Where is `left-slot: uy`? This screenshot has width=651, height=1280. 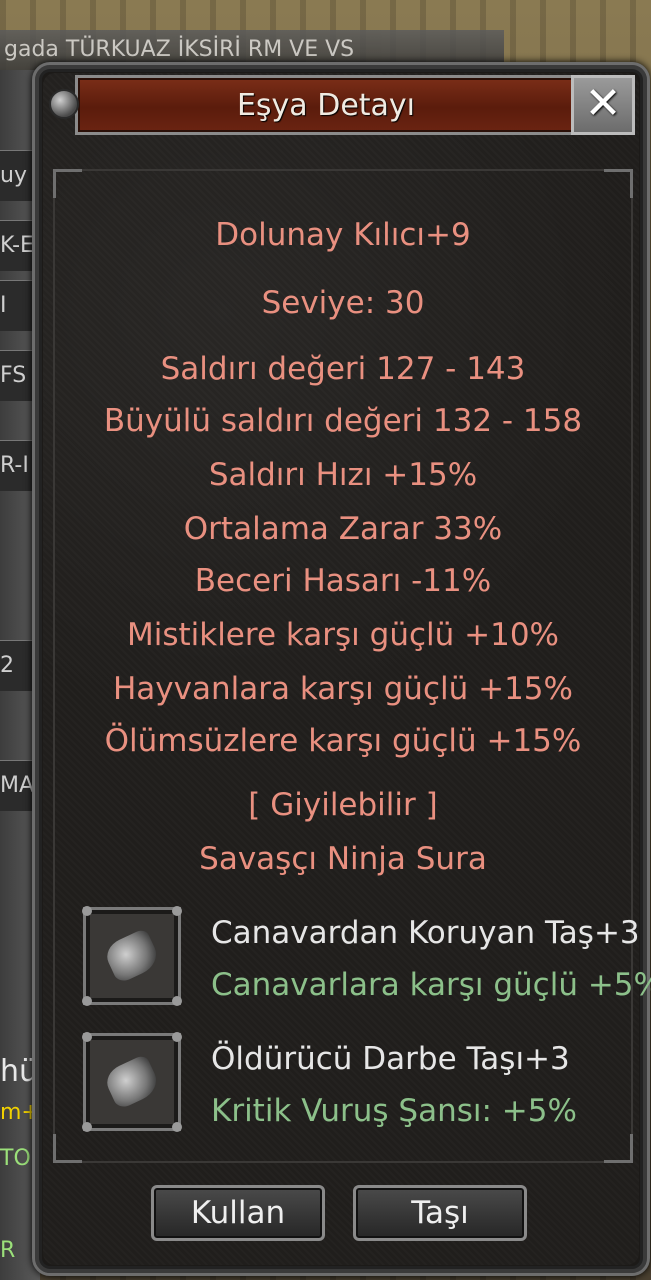 left-slot: uy is located at coordinates (17, 175).